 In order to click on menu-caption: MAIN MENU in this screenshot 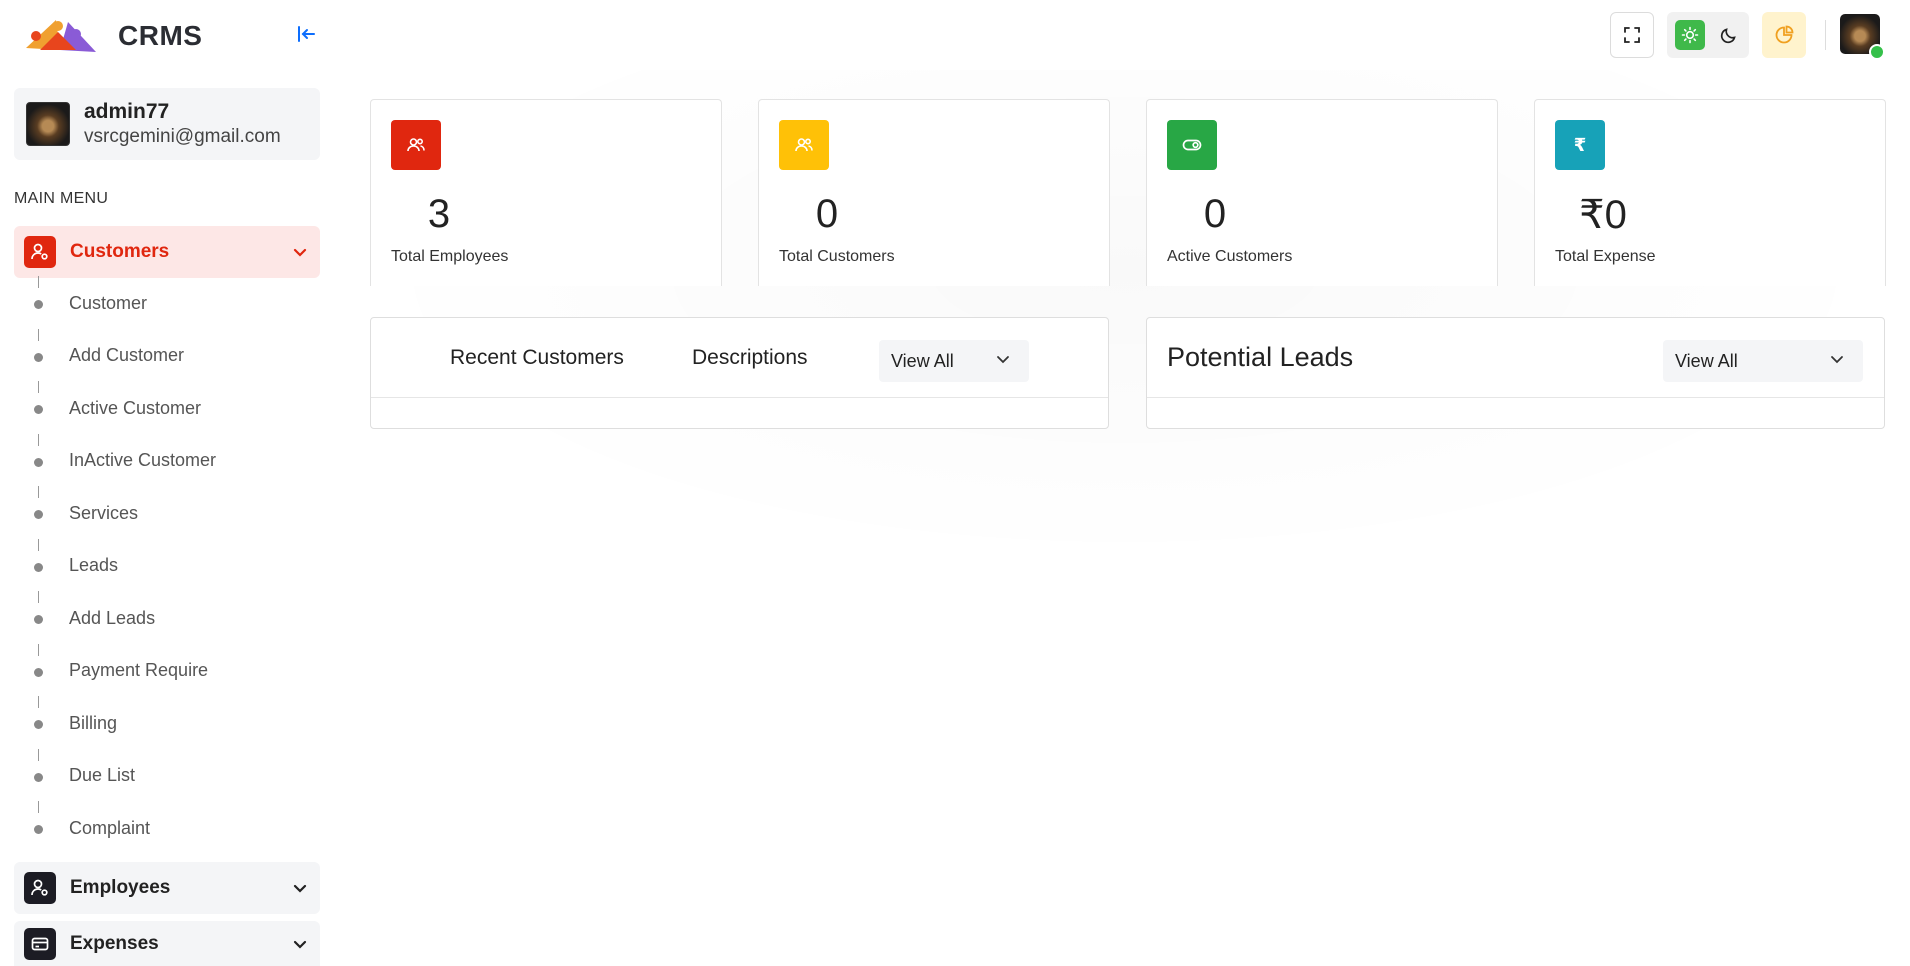, I will do `click(61, 198)`.